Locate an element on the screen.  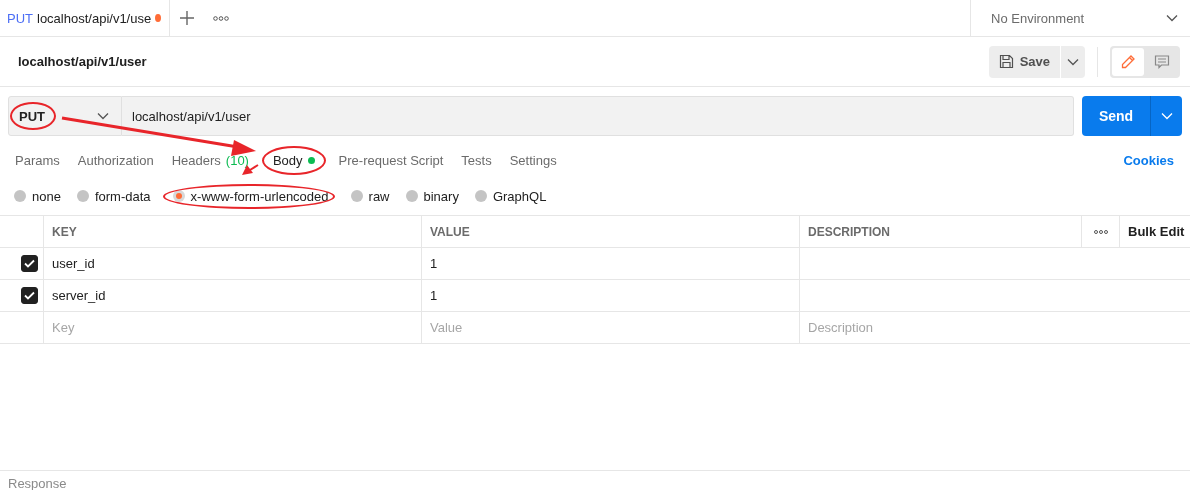
cookies-link: Cookies is located at coordinates (1148, 160).